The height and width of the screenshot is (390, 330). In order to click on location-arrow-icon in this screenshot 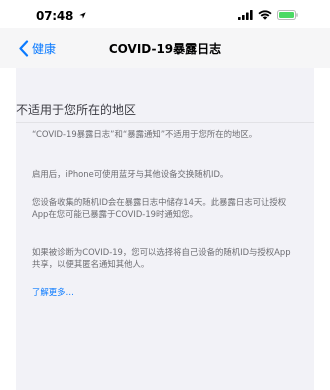, I will do `click(82, 15)`.